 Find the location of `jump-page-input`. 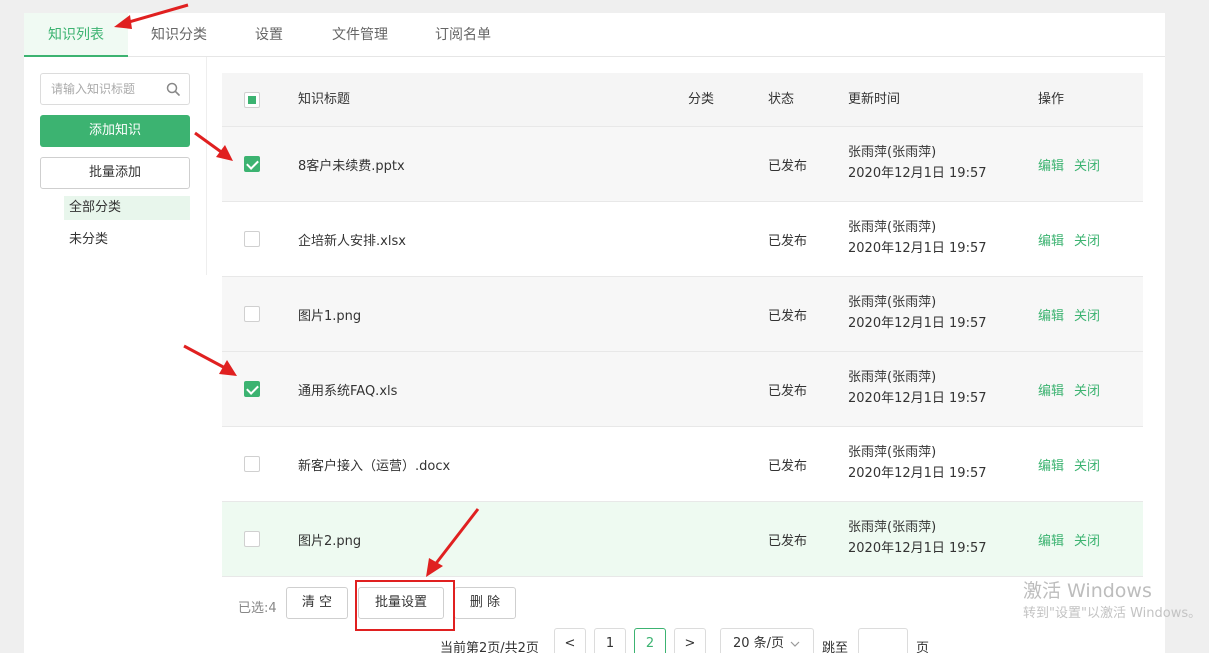

jump-page-input is located at coordinates (883, 640).